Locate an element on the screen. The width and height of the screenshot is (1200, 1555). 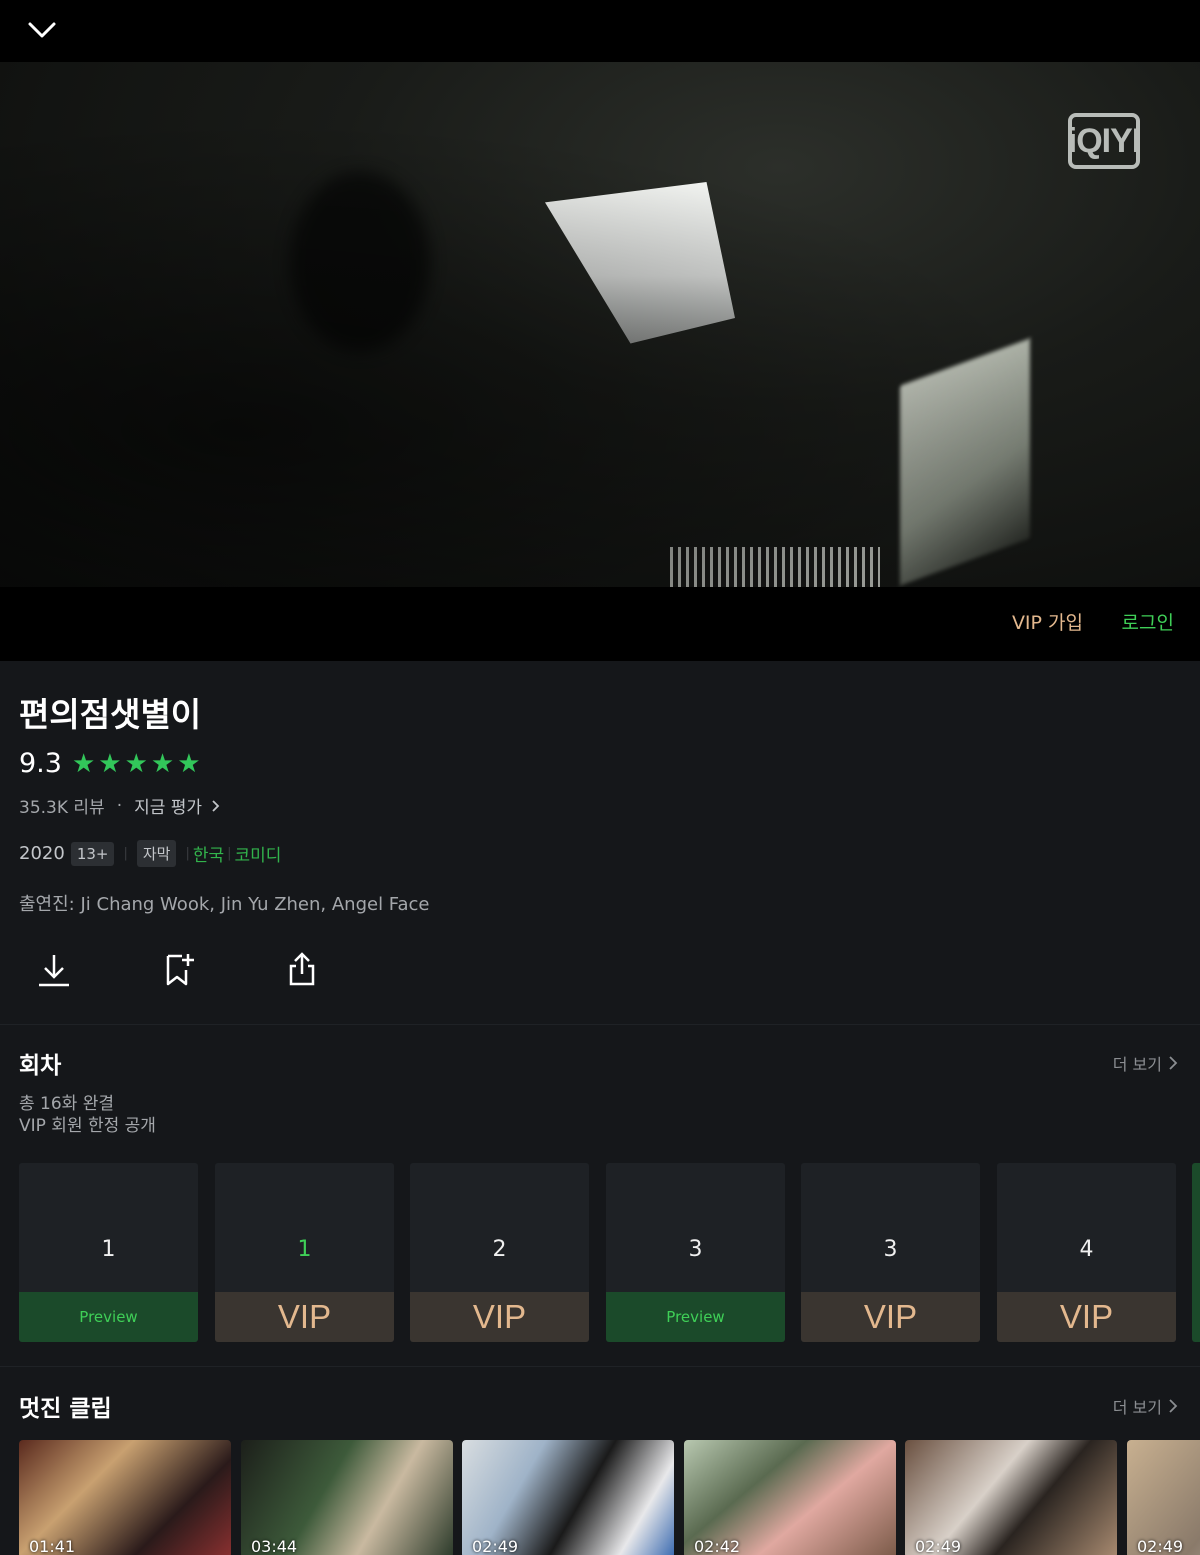
country-tag: 한국 is located at coordinates (208, 853).